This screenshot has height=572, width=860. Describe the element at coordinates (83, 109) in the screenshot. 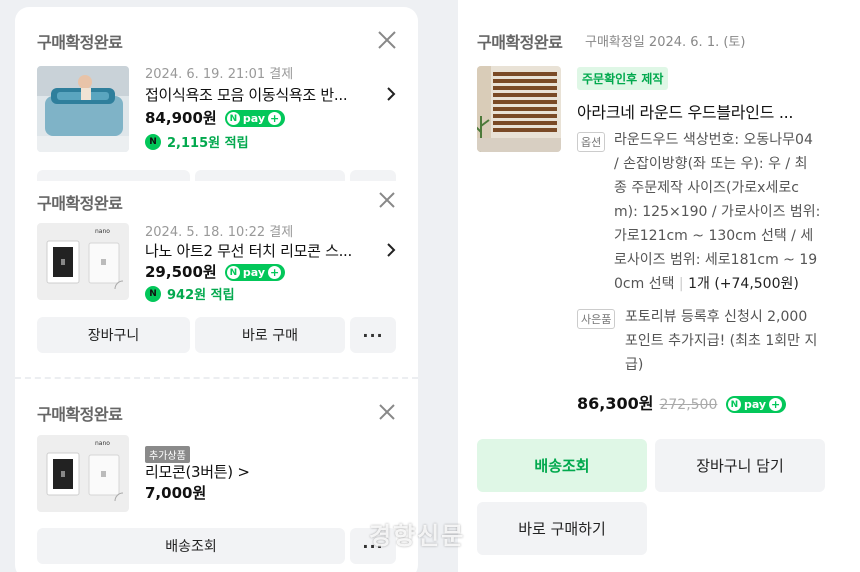

I see `product-thumbnail-bathtub` at that location.